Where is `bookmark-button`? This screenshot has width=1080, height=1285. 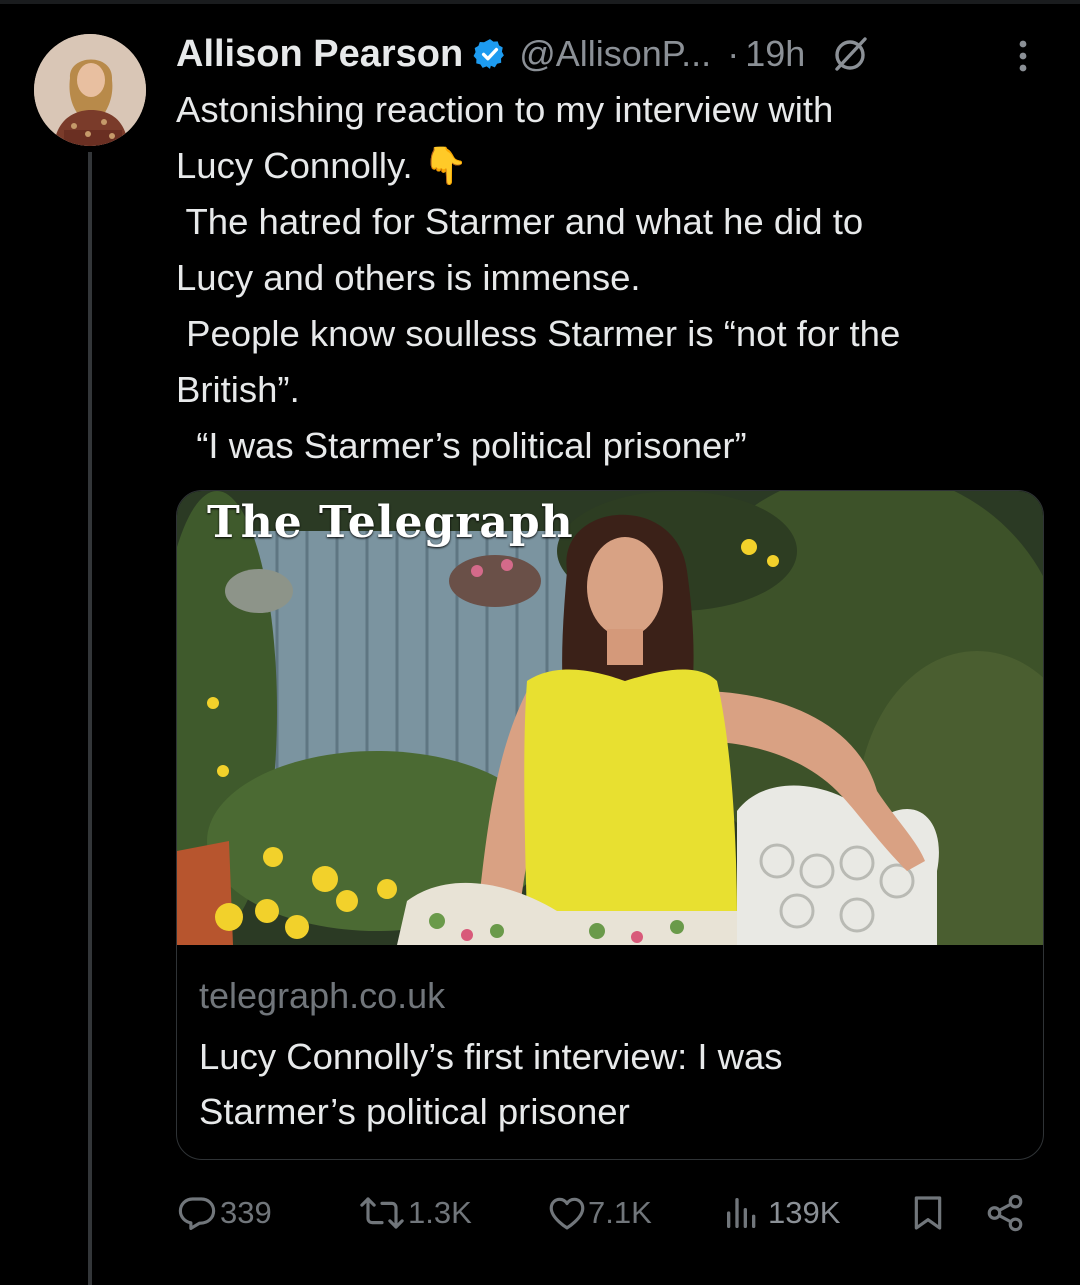
bookmark-button is located at coordinates (928, 1213).